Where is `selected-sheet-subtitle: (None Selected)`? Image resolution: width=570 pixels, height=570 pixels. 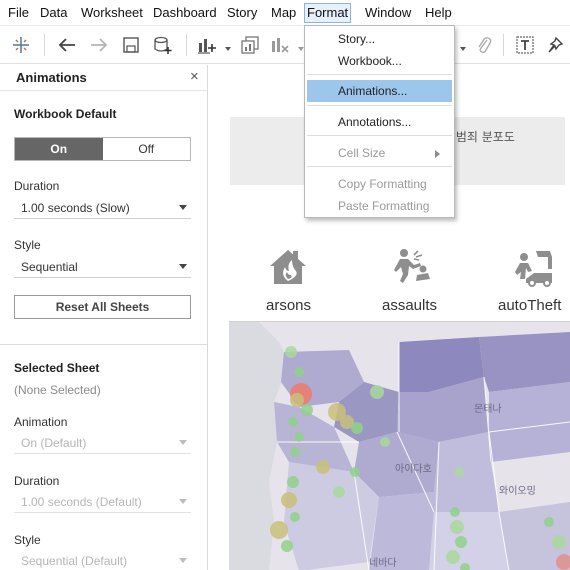 selected-sheet-subtitle: (None Selected) is located at coordinates (57, 390).